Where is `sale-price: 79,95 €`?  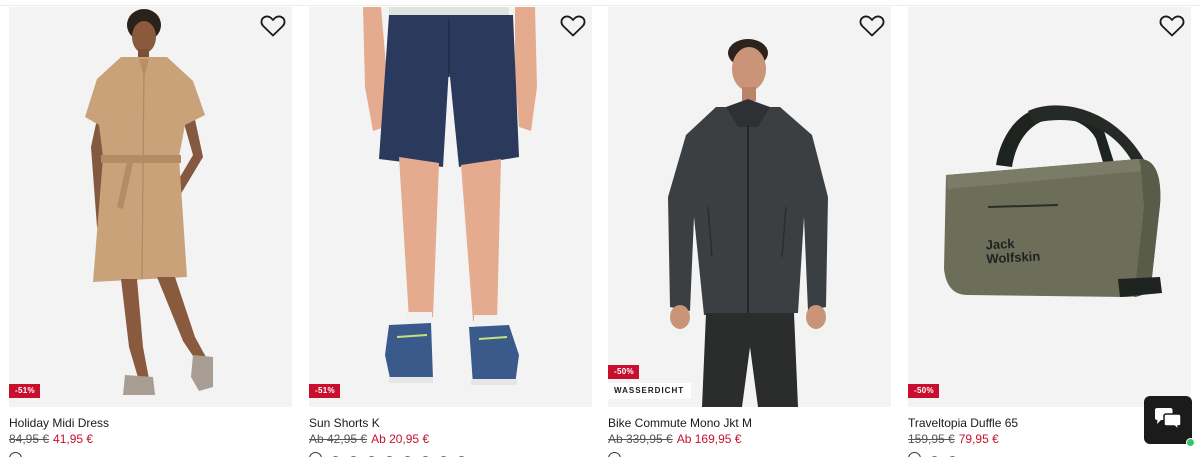 sale-price: 79,95 € is located at coordinates (978, 439).